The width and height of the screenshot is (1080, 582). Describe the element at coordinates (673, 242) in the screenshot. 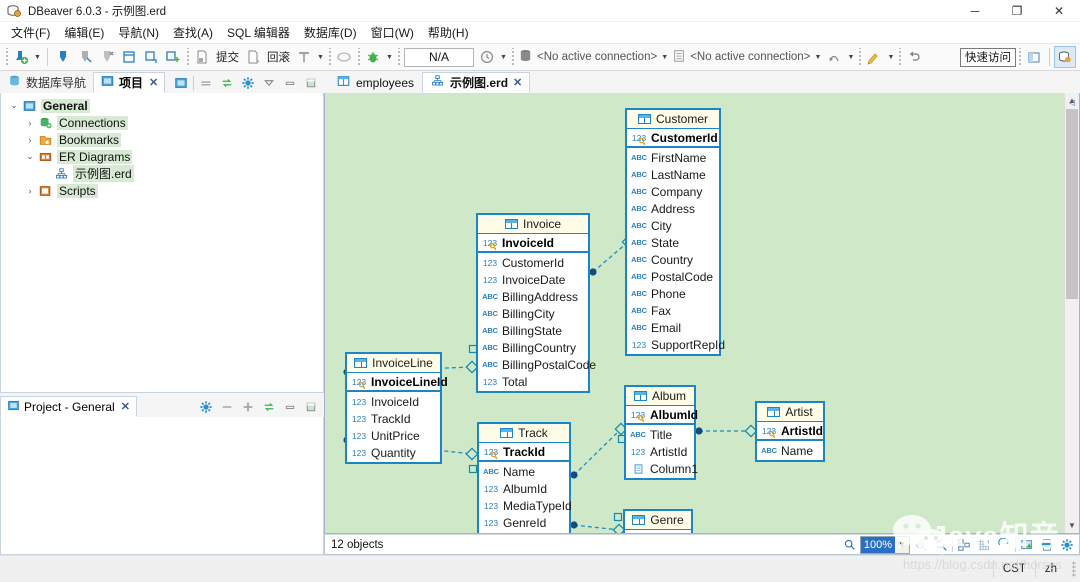

I see `entity-column: ABC State` at that location.